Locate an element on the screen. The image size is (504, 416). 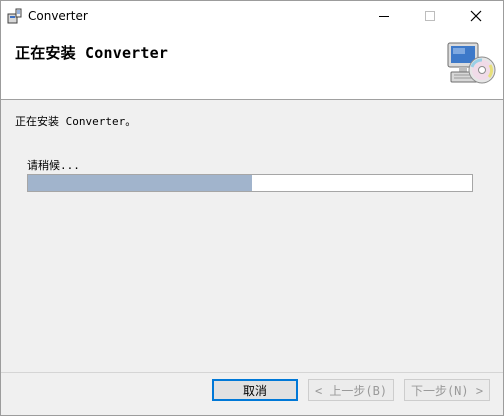
title-bar: Converter is located at coordinates (252, 16).